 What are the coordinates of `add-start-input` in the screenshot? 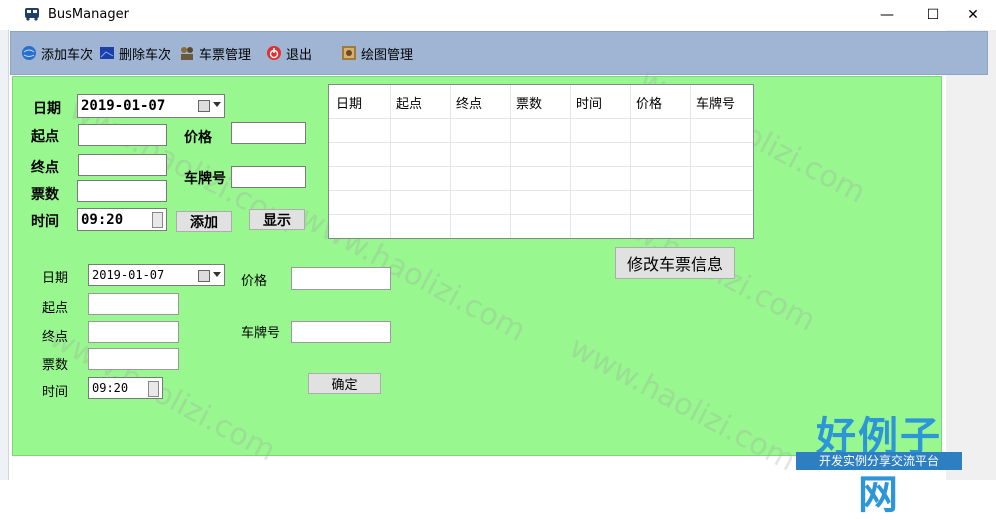 It's located at (122, 135).